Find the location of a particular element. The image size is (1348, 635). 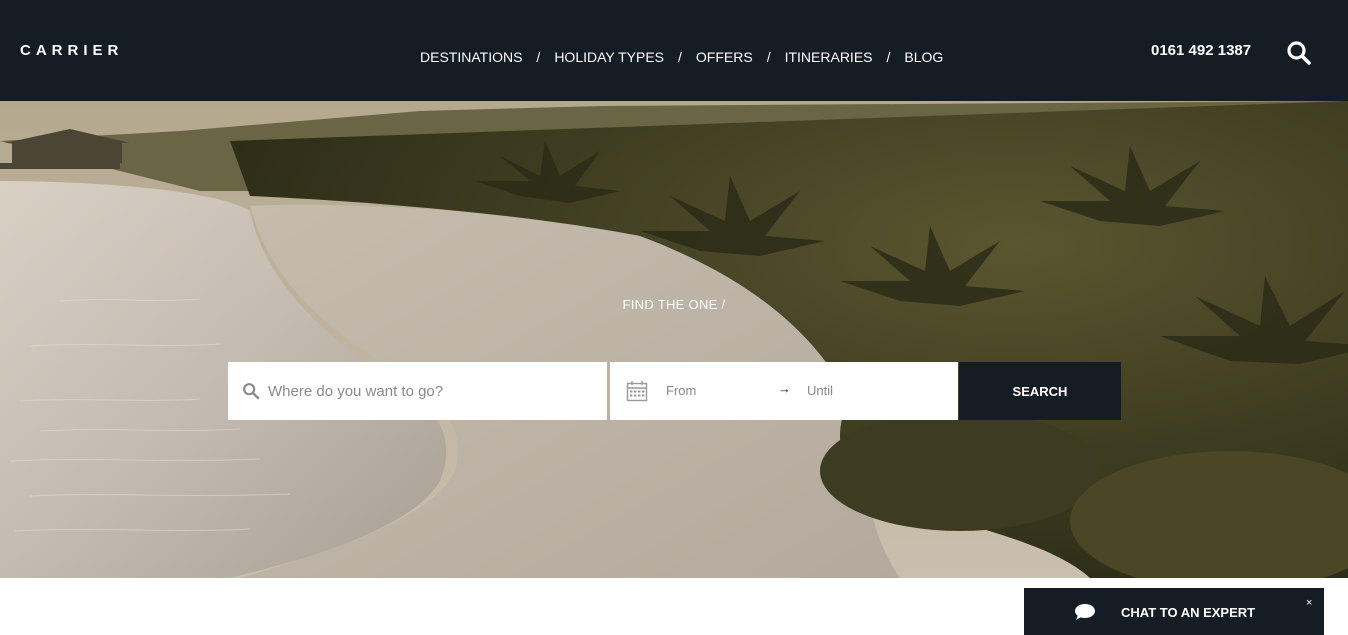

phone-number: 0161 492 1387 is located at coordinates (1201, 50).